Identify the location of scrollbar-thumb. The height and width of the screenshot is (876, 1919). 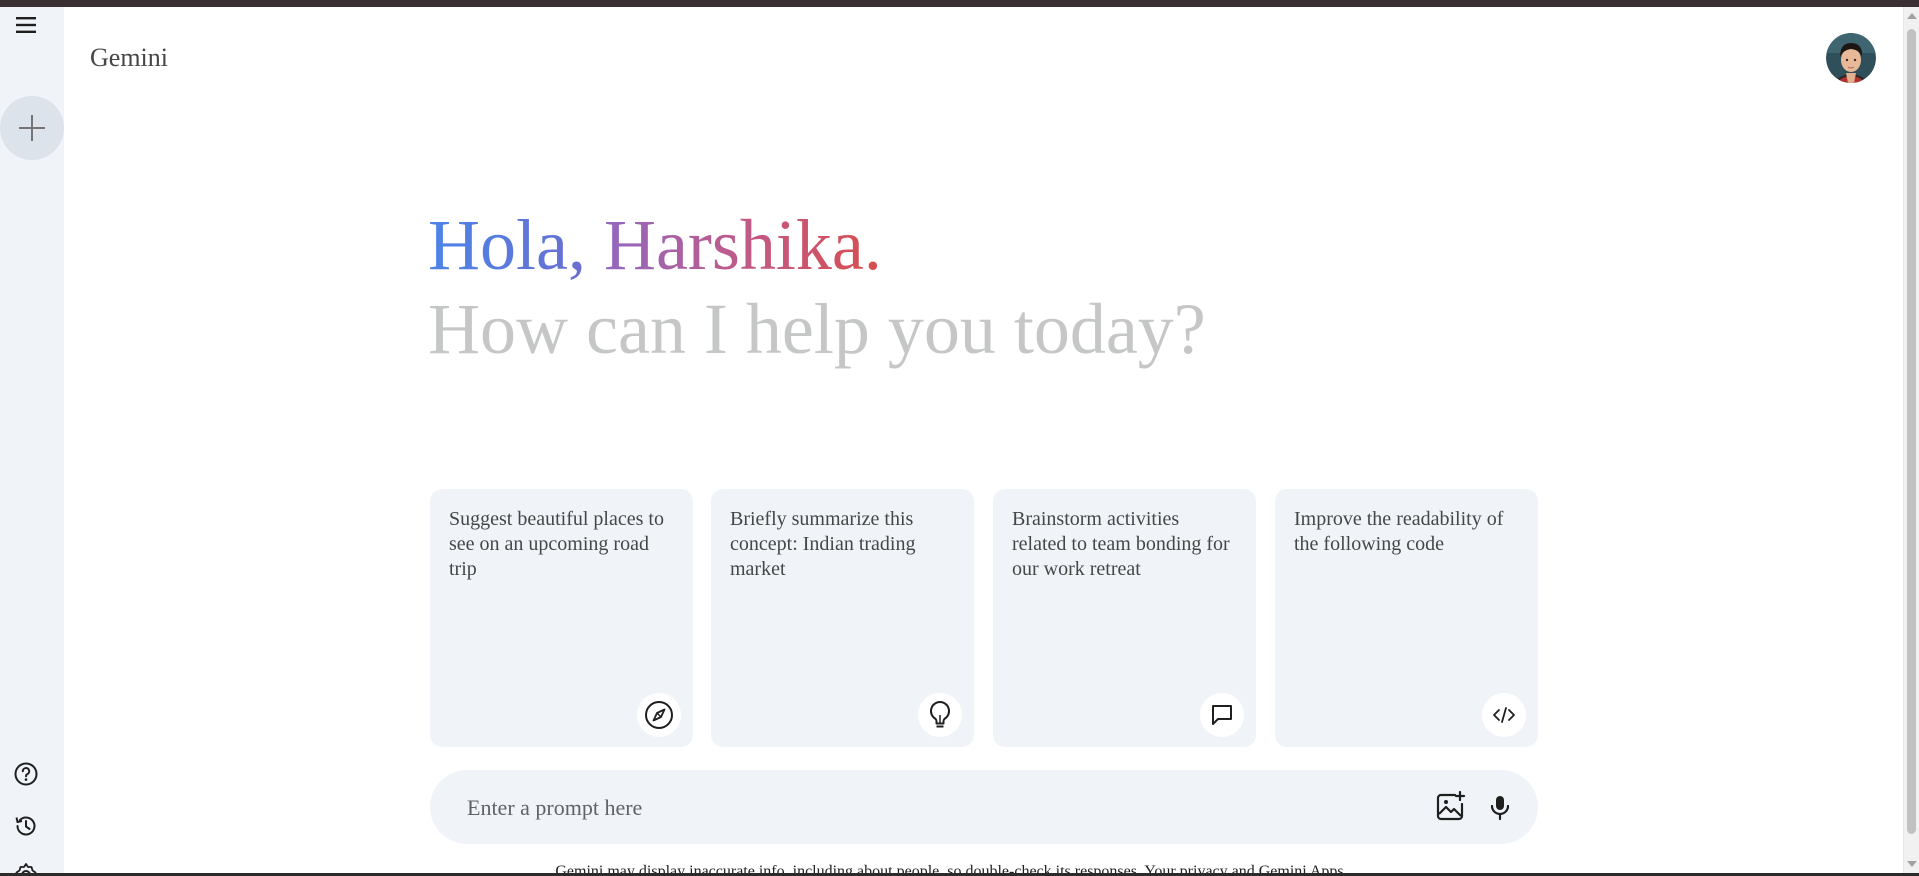
(1911, 431).